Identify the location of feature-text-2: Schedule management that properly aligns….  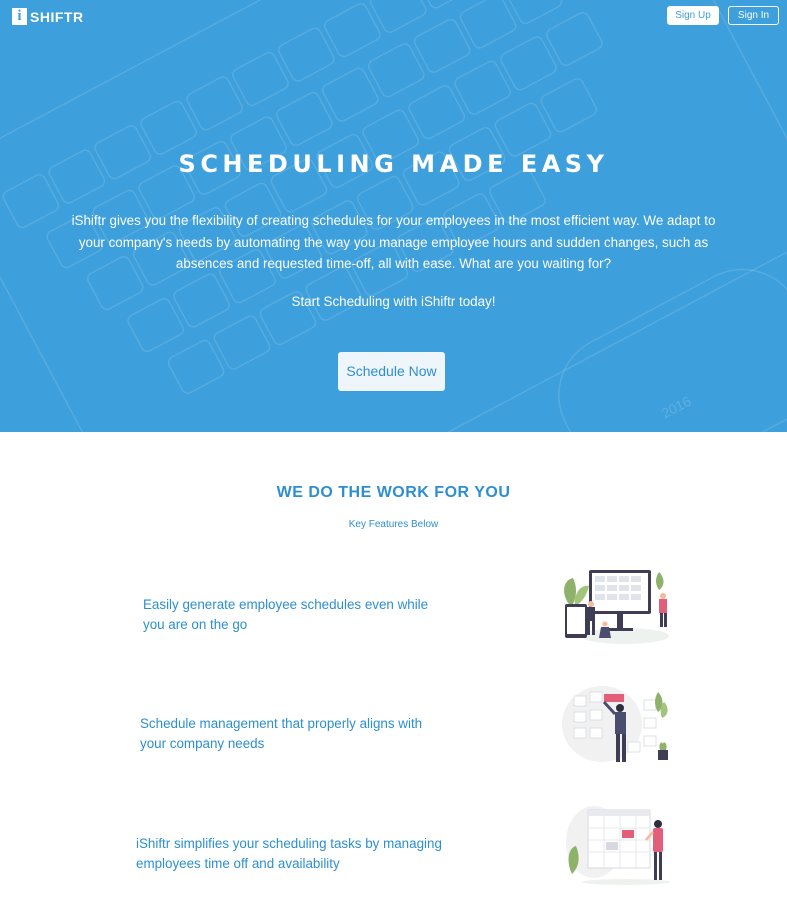
(281, 733).